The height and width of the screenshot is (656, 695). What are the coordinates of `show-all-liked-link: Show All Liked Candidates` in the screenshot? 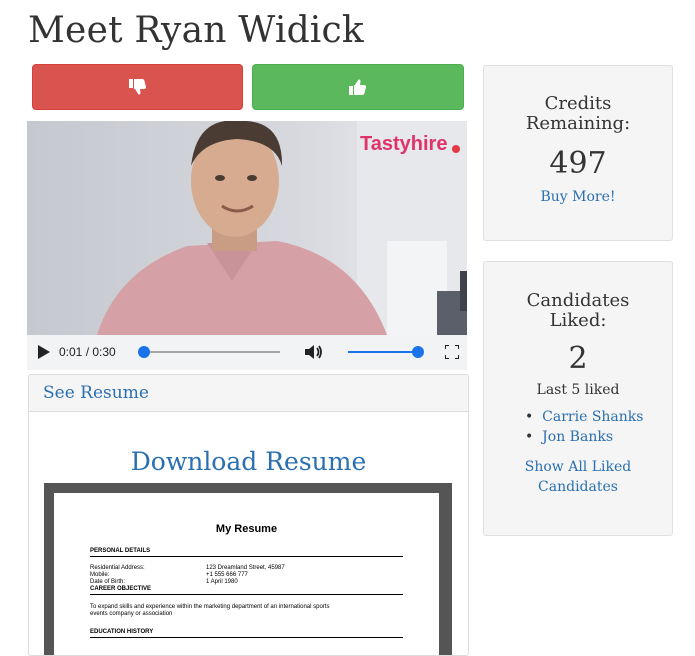 It's located at (578, 477).